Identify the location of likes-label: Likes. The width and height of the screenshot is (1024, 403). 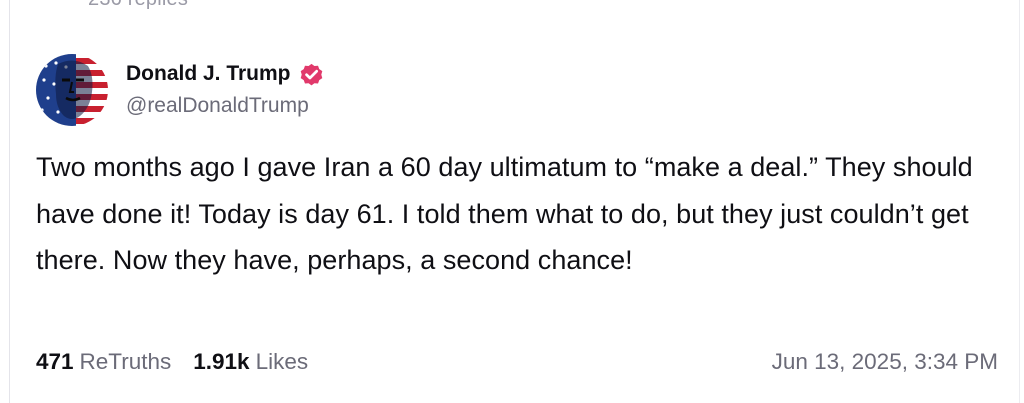
(282, 361).